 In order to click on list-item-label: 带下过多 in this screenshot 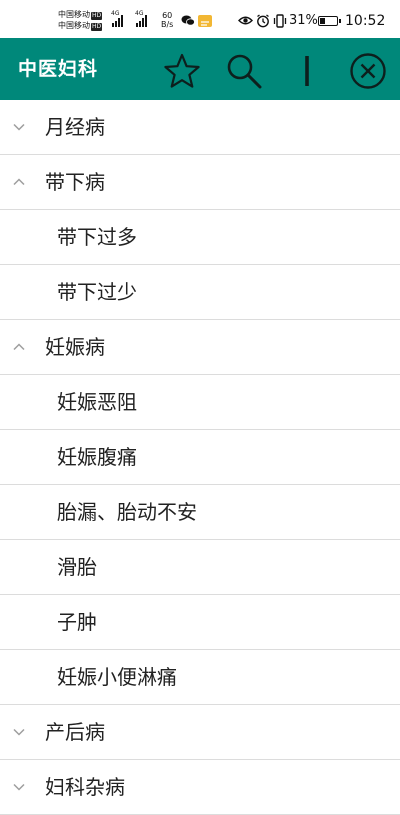, I will do `click(97, 237)`.